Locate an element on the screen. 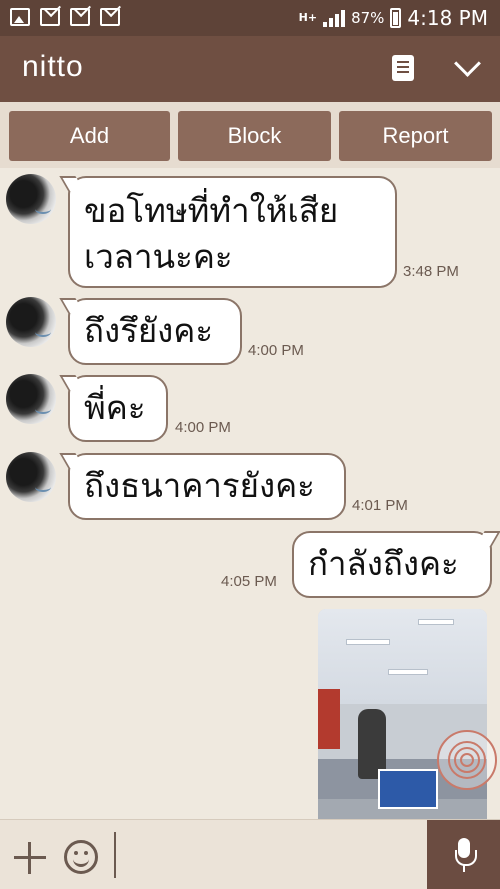  chat-header: nitto is located at coordinates (250, 69).